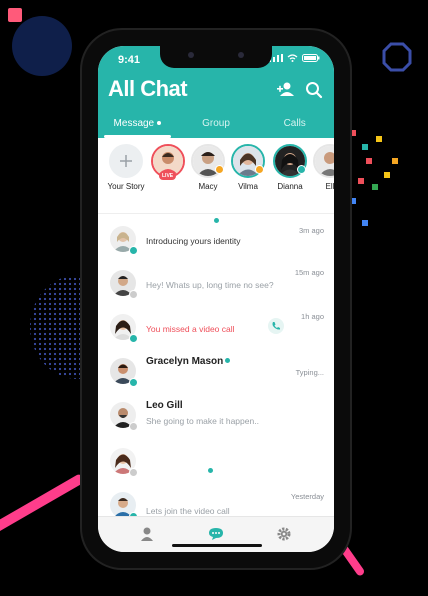 The width and height of the screenshot is (428, 596). I want to click on tab-calls-label: Calls, so click(294, 123).